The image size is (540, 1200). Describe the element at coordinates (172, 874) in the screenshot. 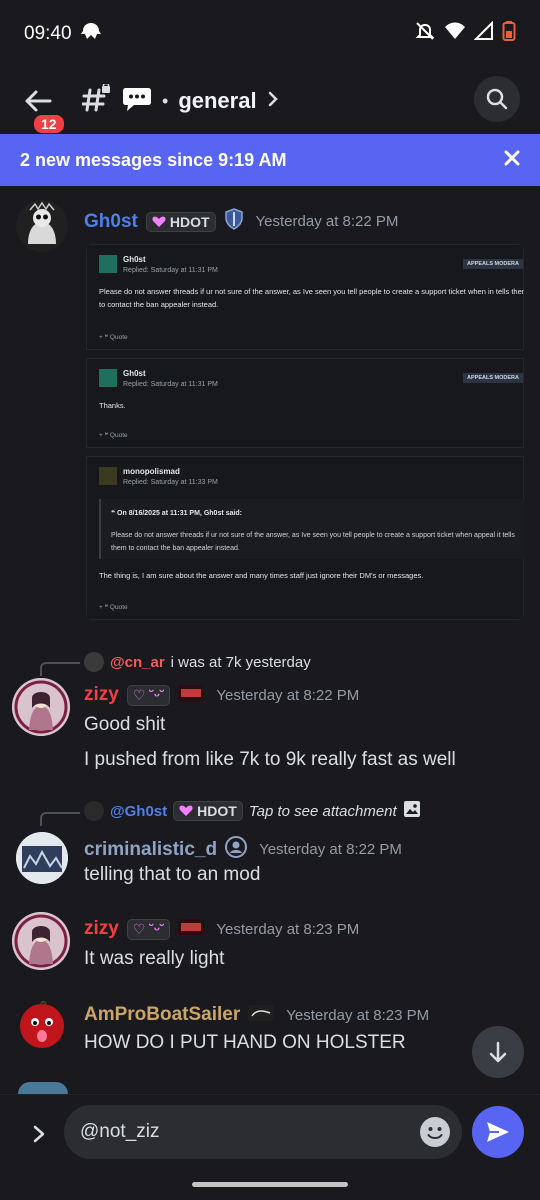

I see `message-text: telling that to an mod` at that location.